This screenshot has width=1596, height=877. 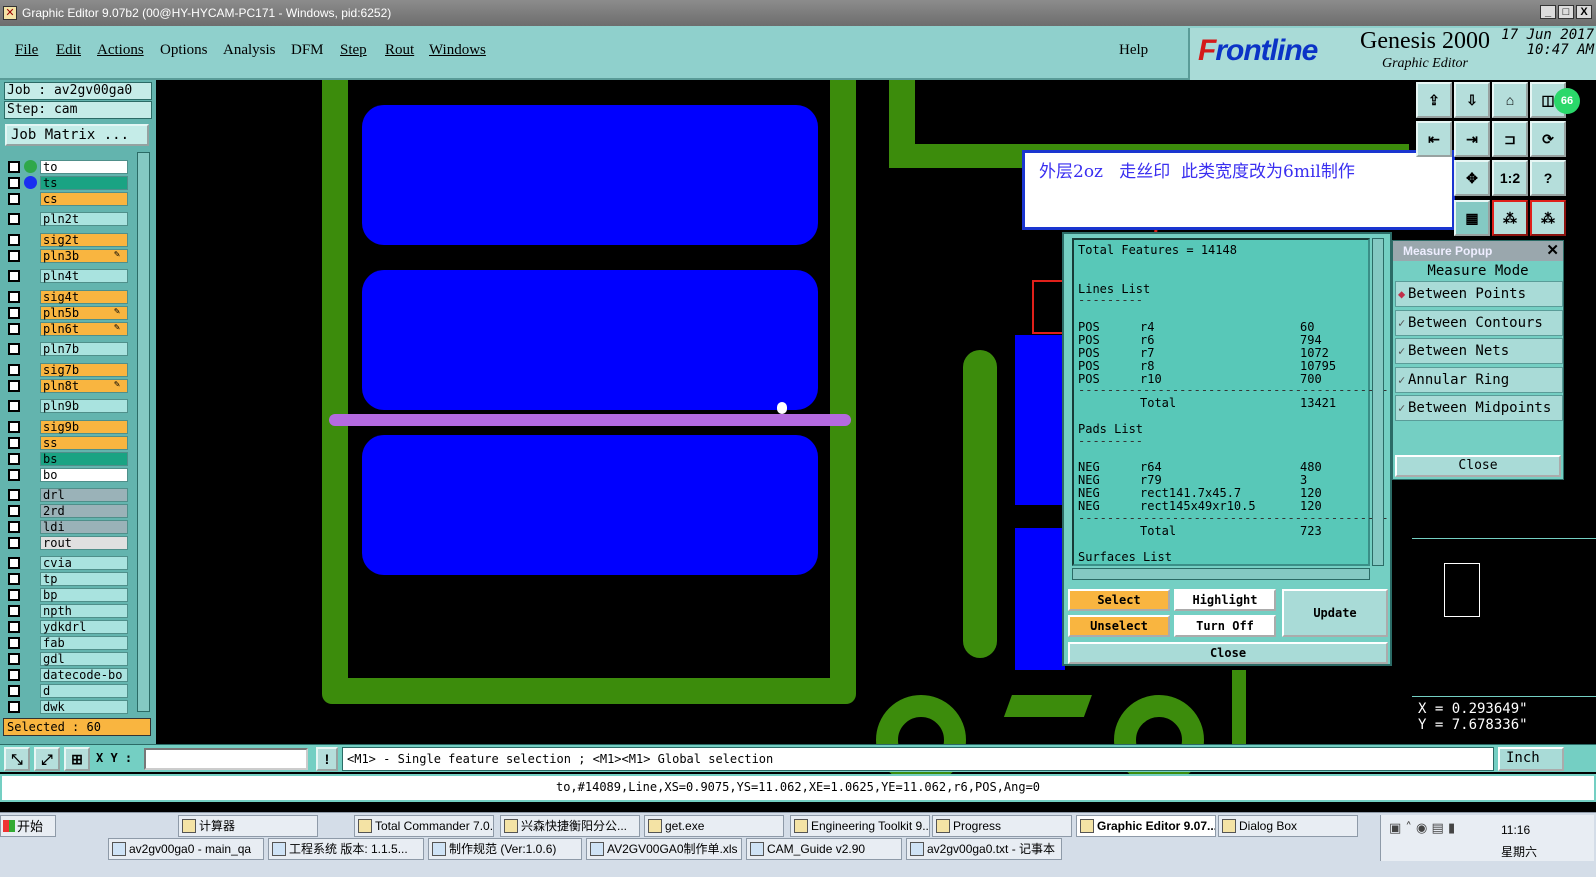 What do you see at coordinates (1510, 218) in the screenshot?
I see `netlist-icon: ⁂` at bounding box center [1510, 218].